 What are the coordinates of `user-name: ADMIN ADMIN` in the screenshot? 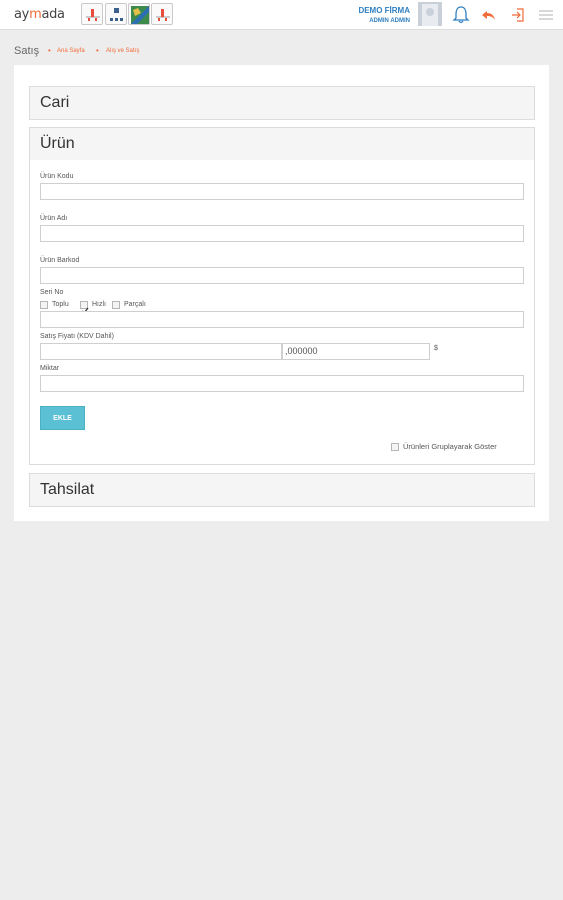 It's located at (389, 21).